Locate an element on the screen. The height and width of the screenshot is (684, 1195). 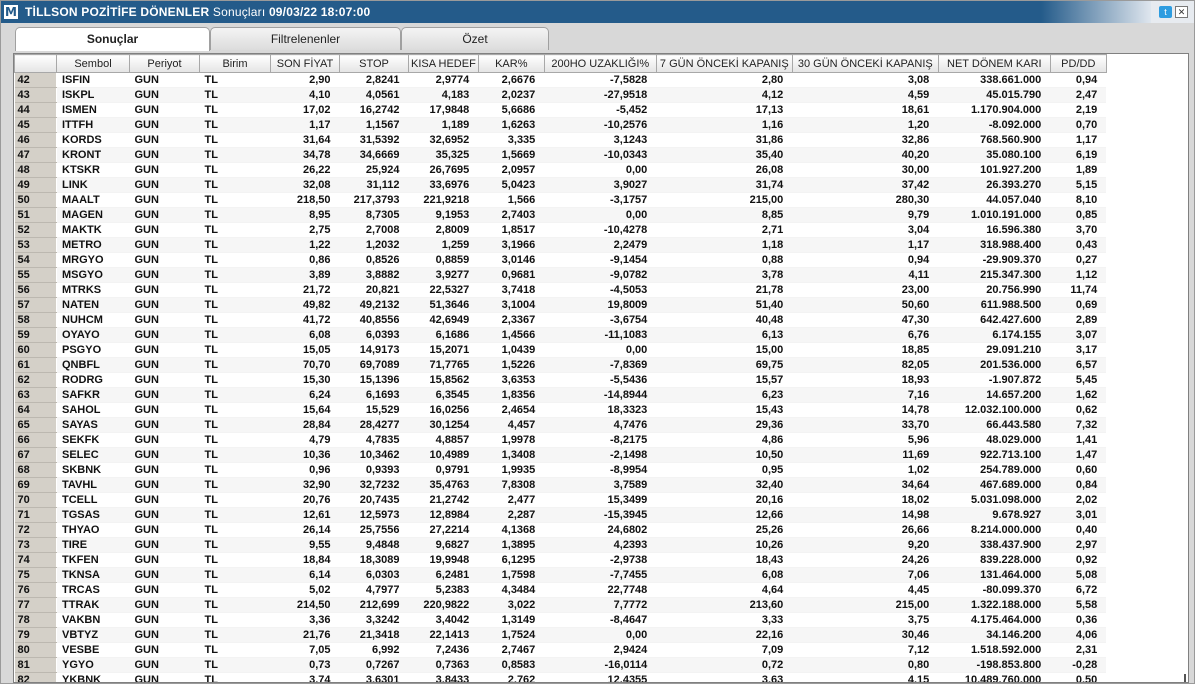
table-cell: 0,7267 is located at coordinates (374, 665).